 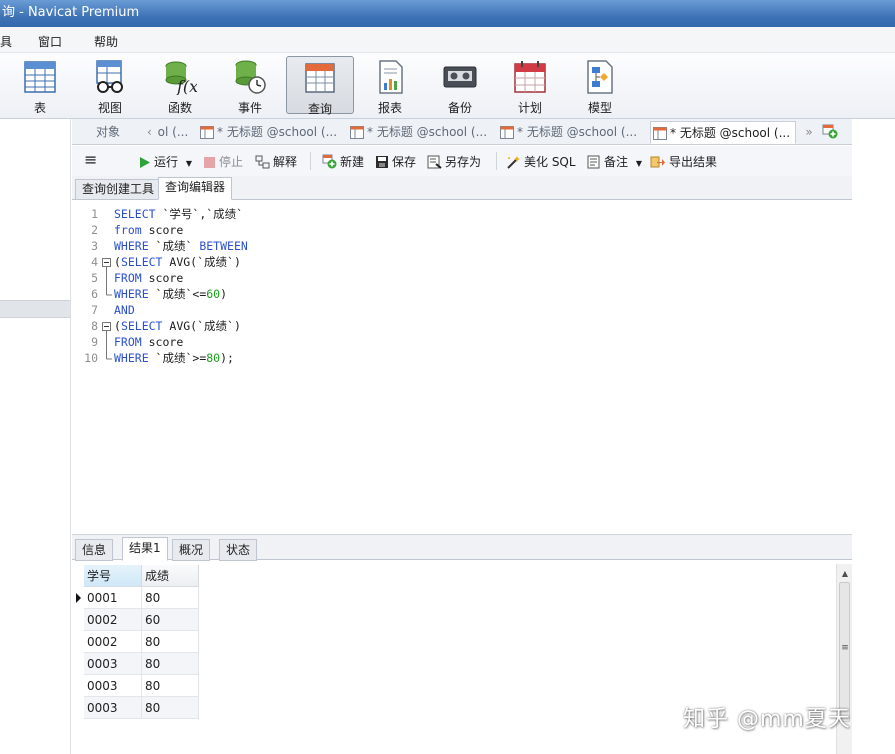 I want to click on beautify-sql-button: 美化 SQL, so click(x=540, y=161).